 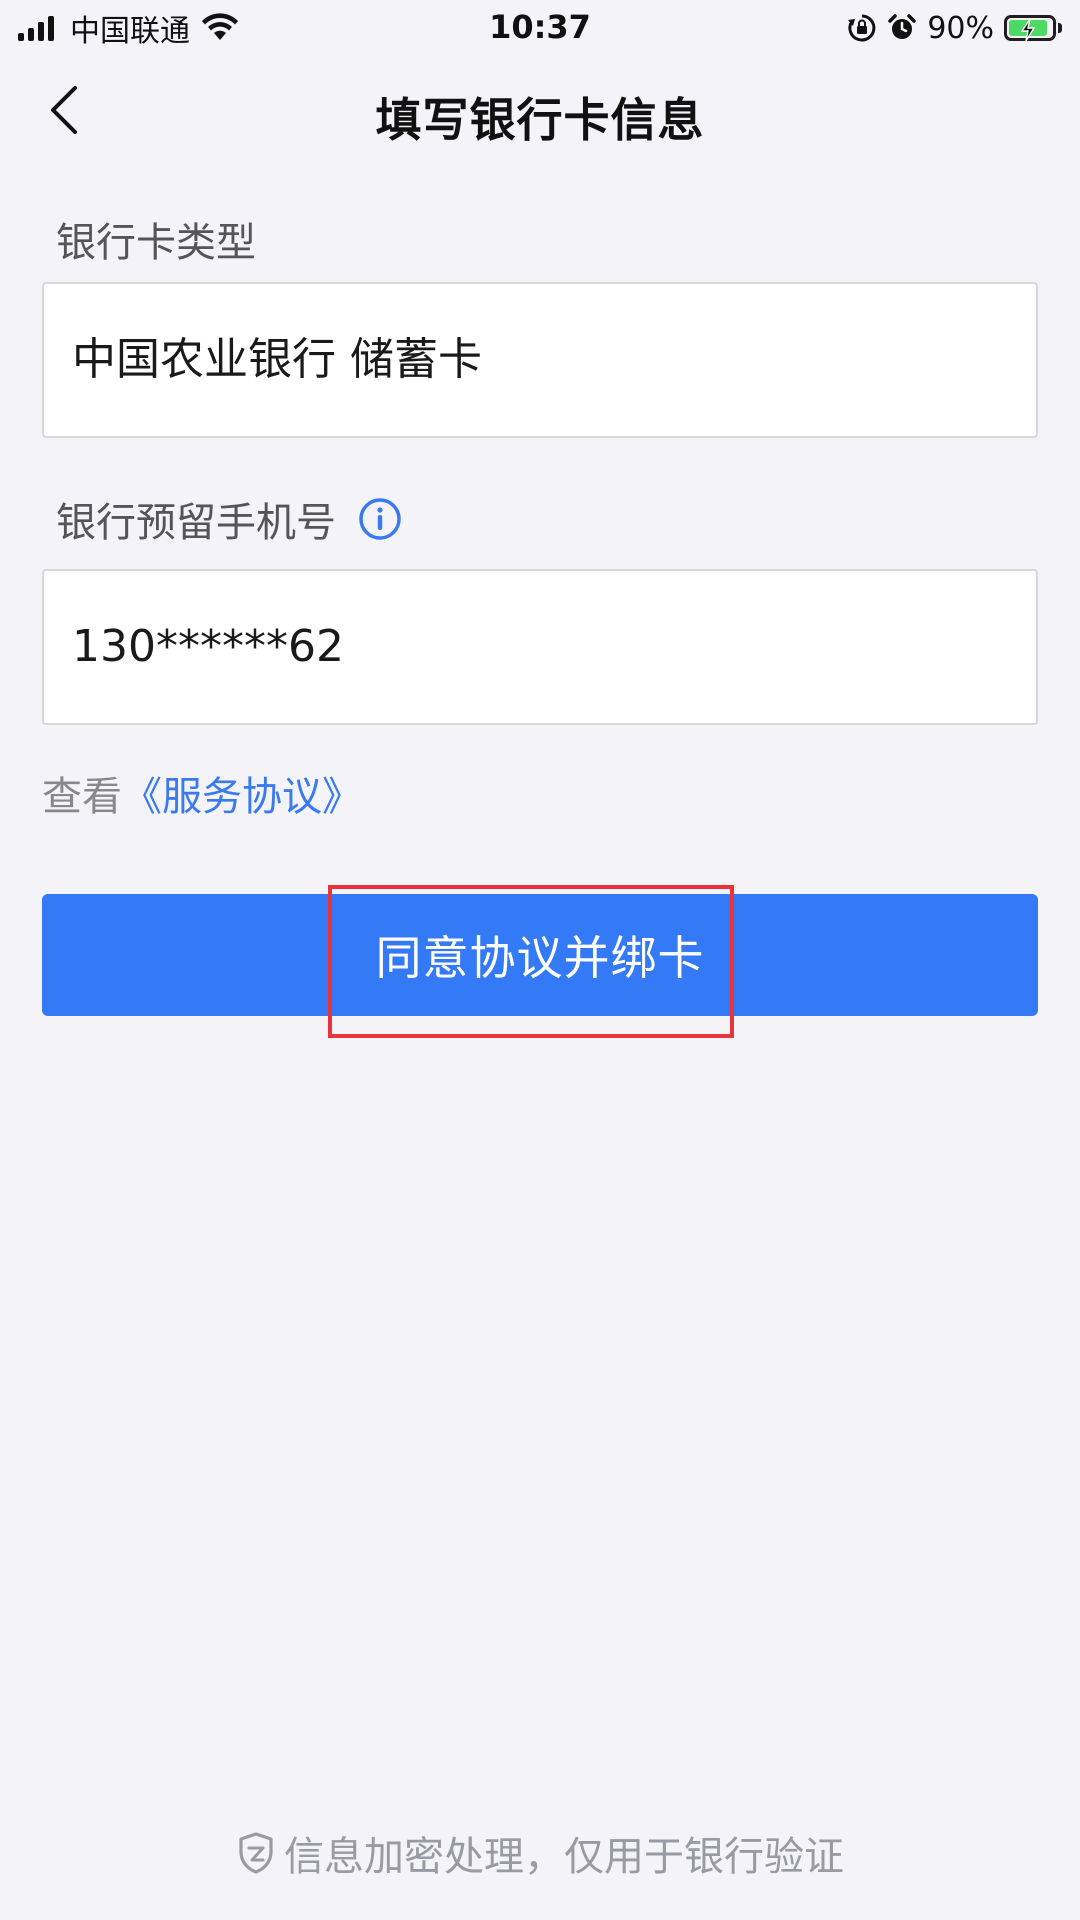 What do you see at coordinates (82, 797) in the screenshot?
I see `agreement-prefix: 查看` at bounding box center [82, 797].